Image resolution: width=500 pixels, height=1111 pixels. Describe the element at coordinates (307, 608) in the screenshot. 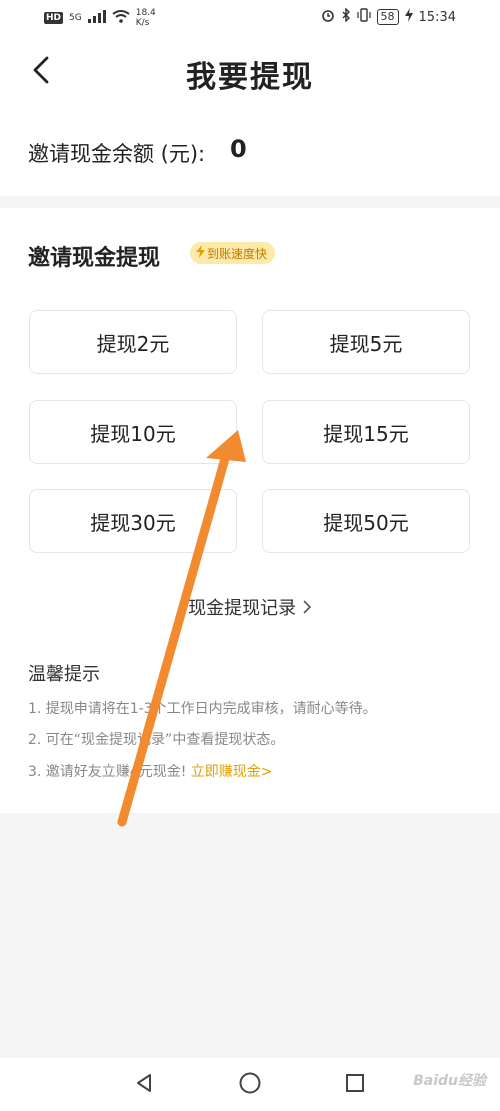

I see `chevron-right-icon` at that location.